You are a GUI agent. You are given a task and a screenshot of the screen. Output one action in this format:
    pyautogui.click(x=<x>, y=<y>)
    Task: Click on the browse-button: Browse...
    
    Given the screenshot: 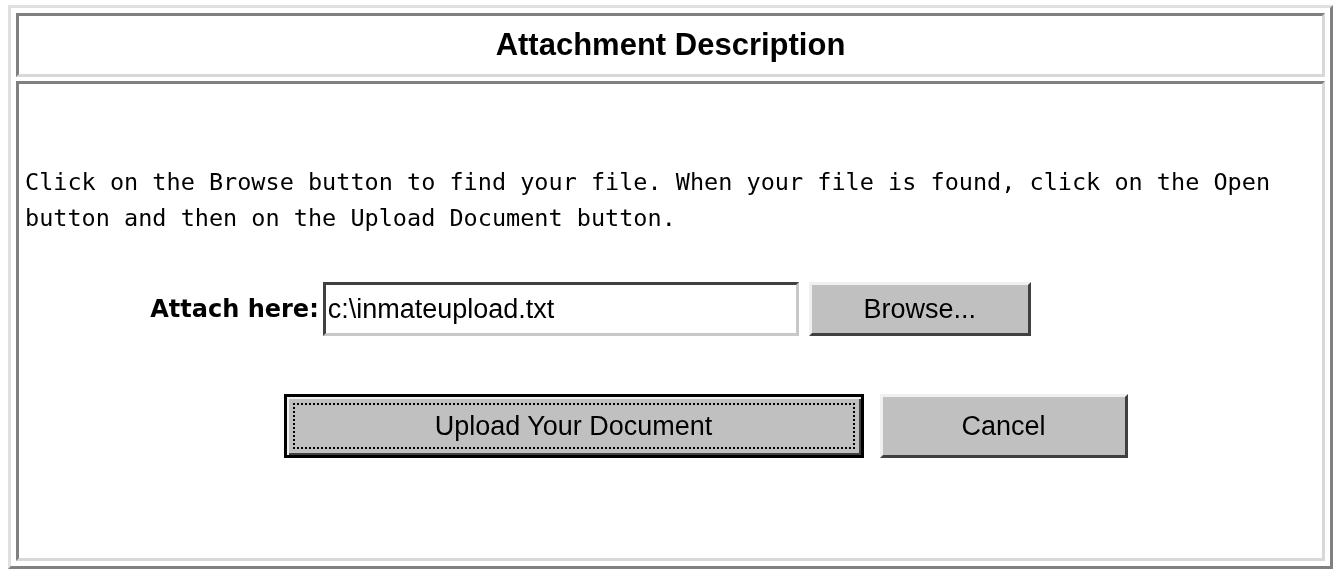 What is the action you would take?
    pyautogui.click(x=919, y=309)
    